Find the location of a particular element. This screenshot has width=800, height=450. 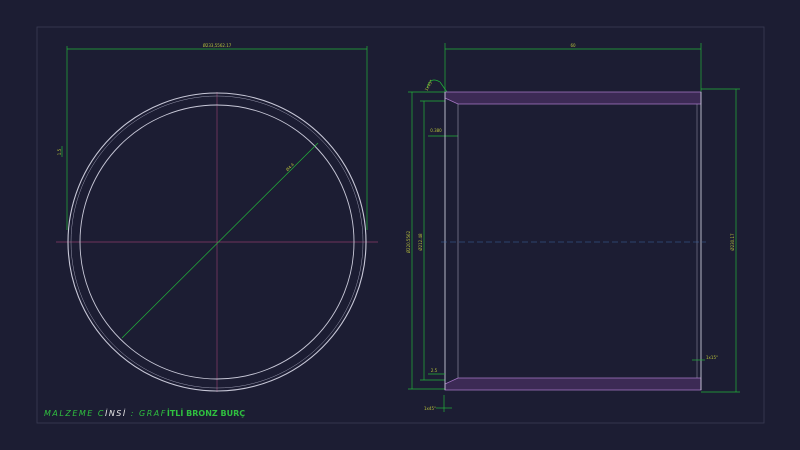

side-left-inner-dimension: Ø212.48 is located at coordinates (420, 242).